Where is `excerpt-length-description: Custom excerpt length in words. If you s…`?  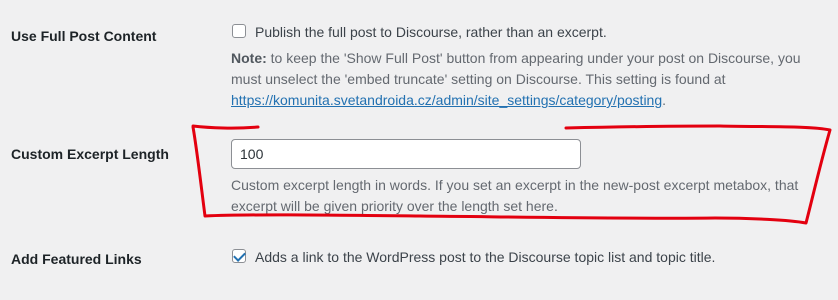 excerpt-length-description: Custom excerpt length in words. If you s… is located at coordinates (515, 195).